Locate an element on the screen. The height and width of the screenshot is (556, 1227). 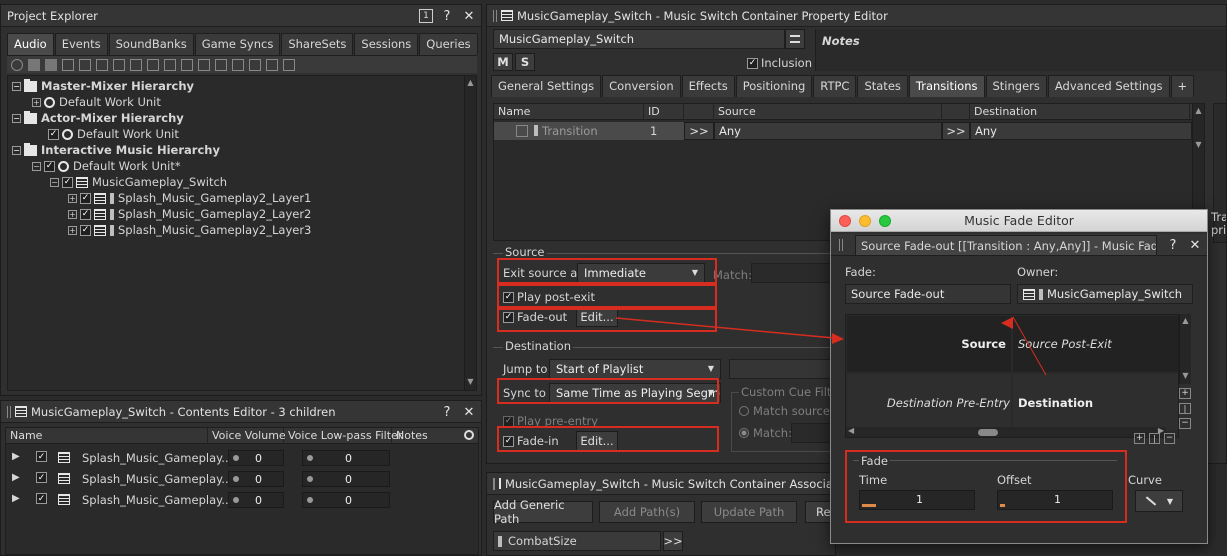
object-name-field: MusicGameplay_Switch is located at coordinates (639, 39).